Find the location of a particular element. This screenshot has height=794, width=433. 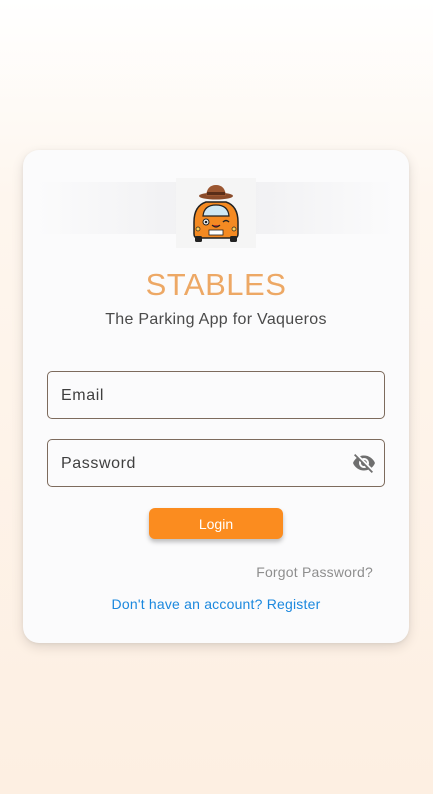

cowboy-car-logo-icon is located at coordinates (216, 213).